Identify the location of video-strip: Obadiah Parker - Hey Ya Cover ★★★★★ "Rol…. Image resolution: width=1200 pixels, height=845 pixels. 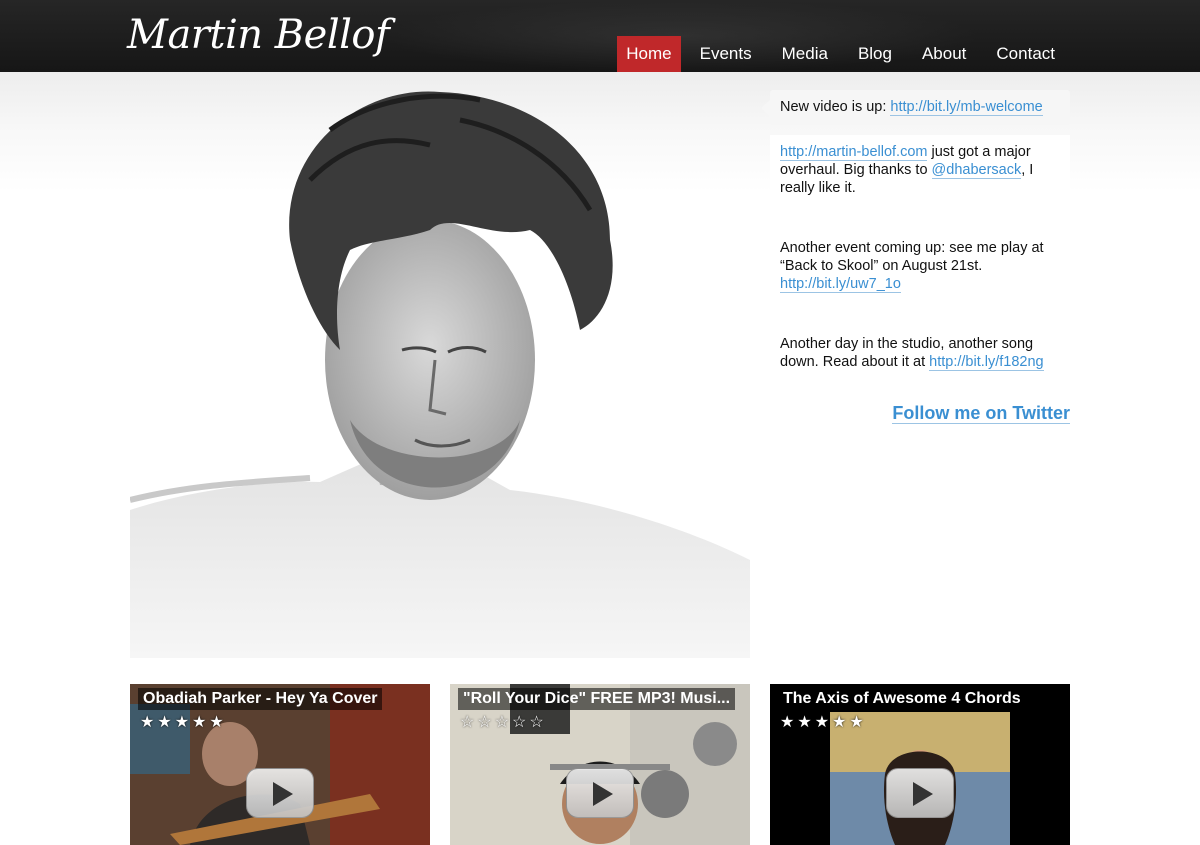
(600, 764).